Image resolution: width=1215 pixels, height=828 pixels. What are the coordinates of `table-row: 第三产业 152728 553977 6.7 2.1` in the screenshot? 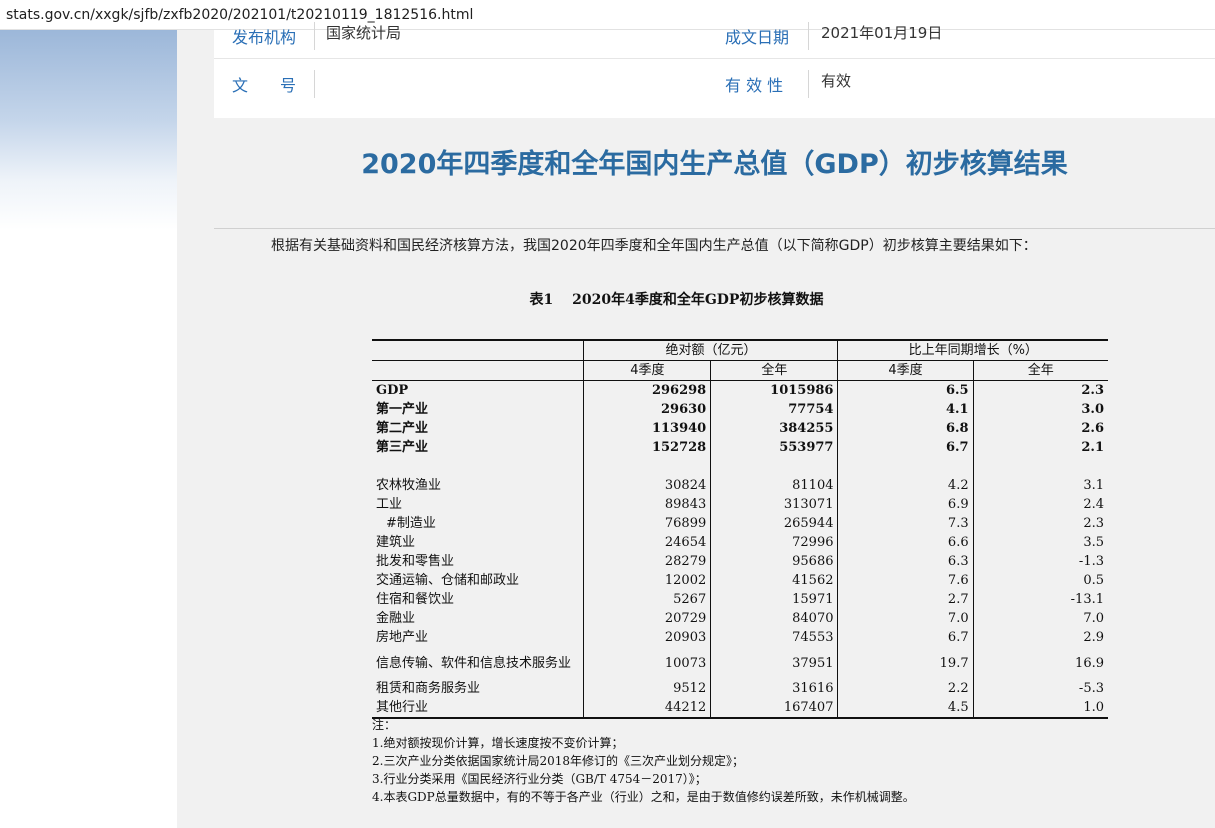 It's located at (740, 447).